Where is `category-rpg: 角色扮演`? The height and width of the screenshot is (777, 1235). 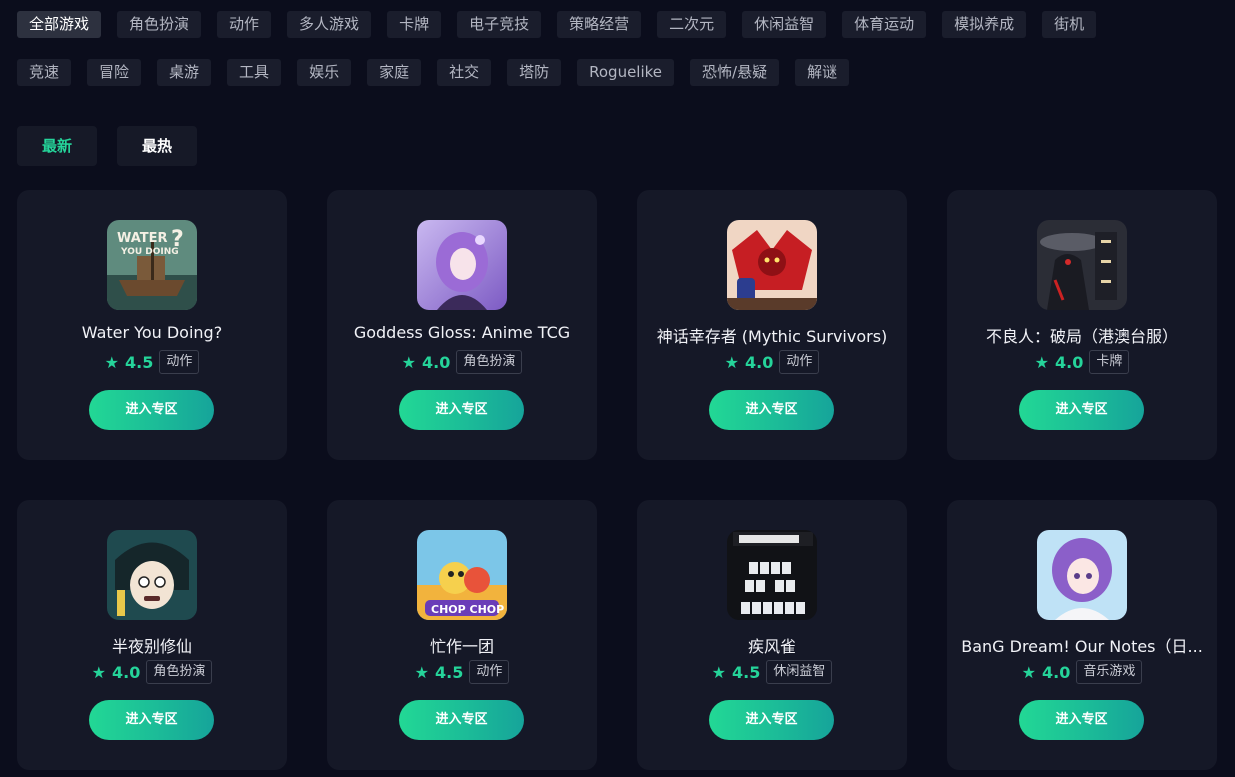 category-rpg: 角色扮演 is located at coordinates (159, 24).